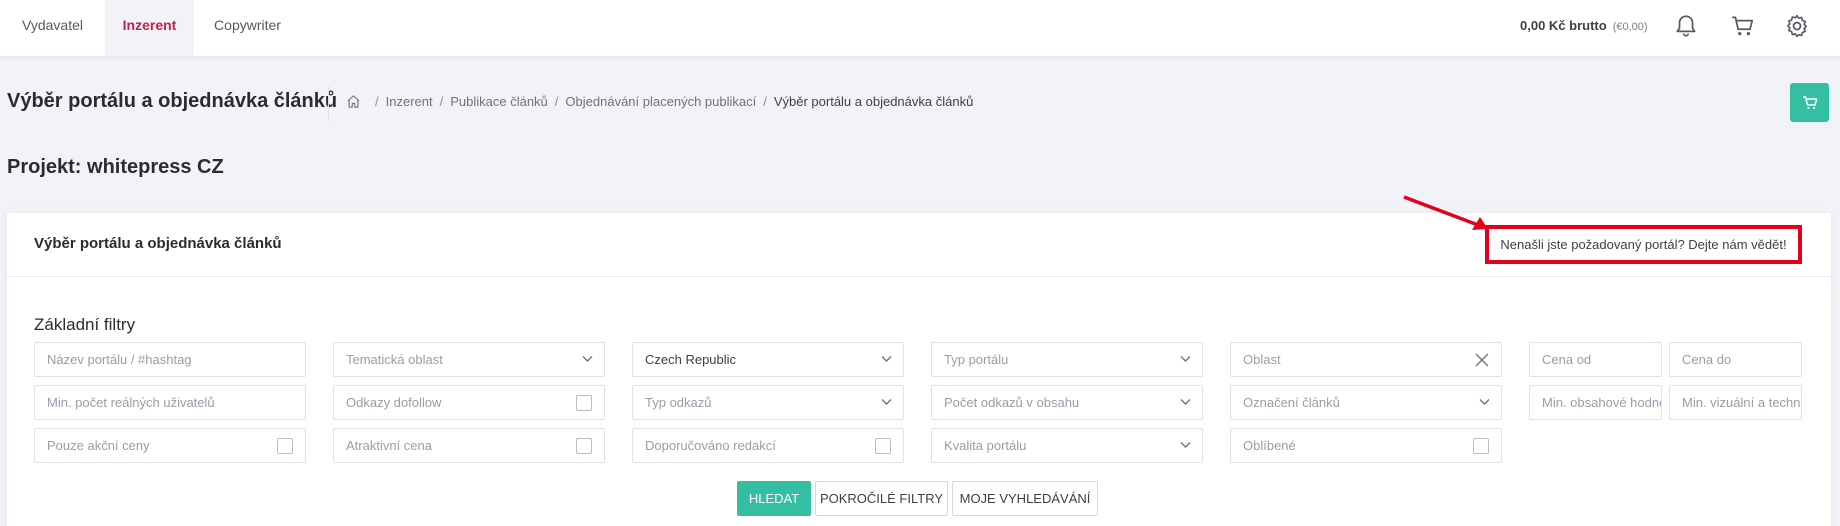  I want to click on home-icon, so click(353, 101).